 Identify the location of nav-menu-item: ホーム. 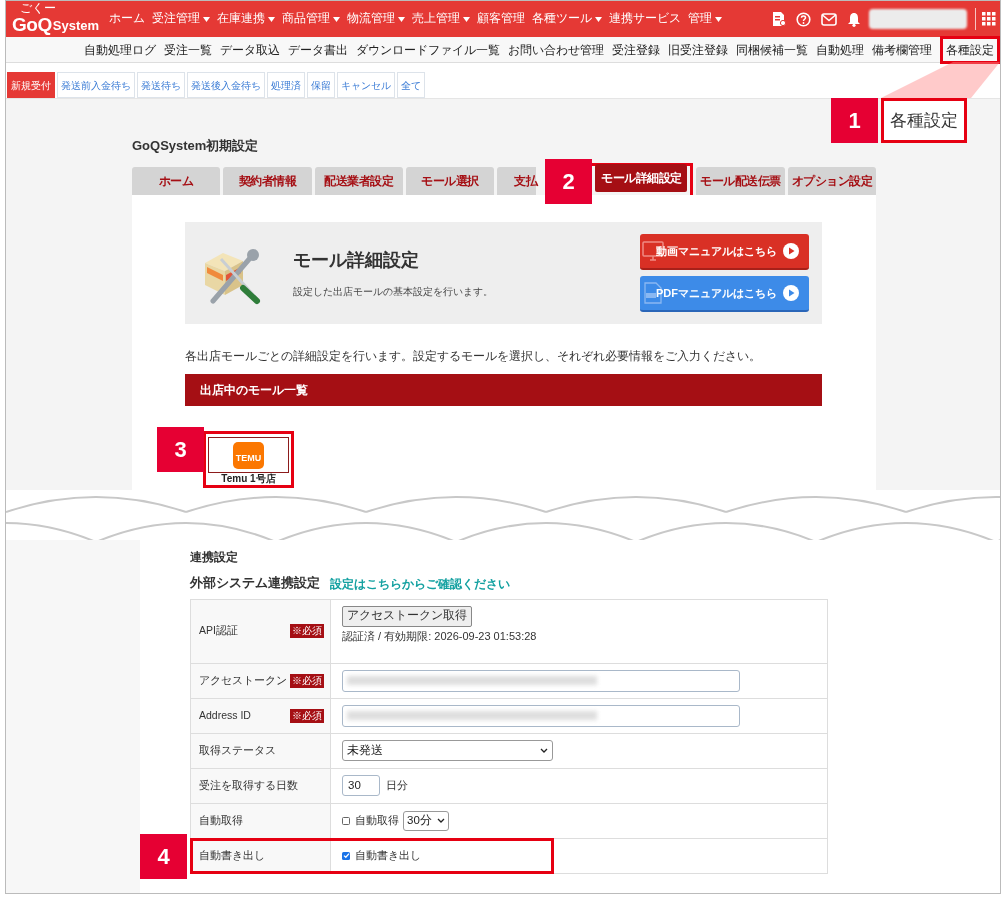
(127, 19).